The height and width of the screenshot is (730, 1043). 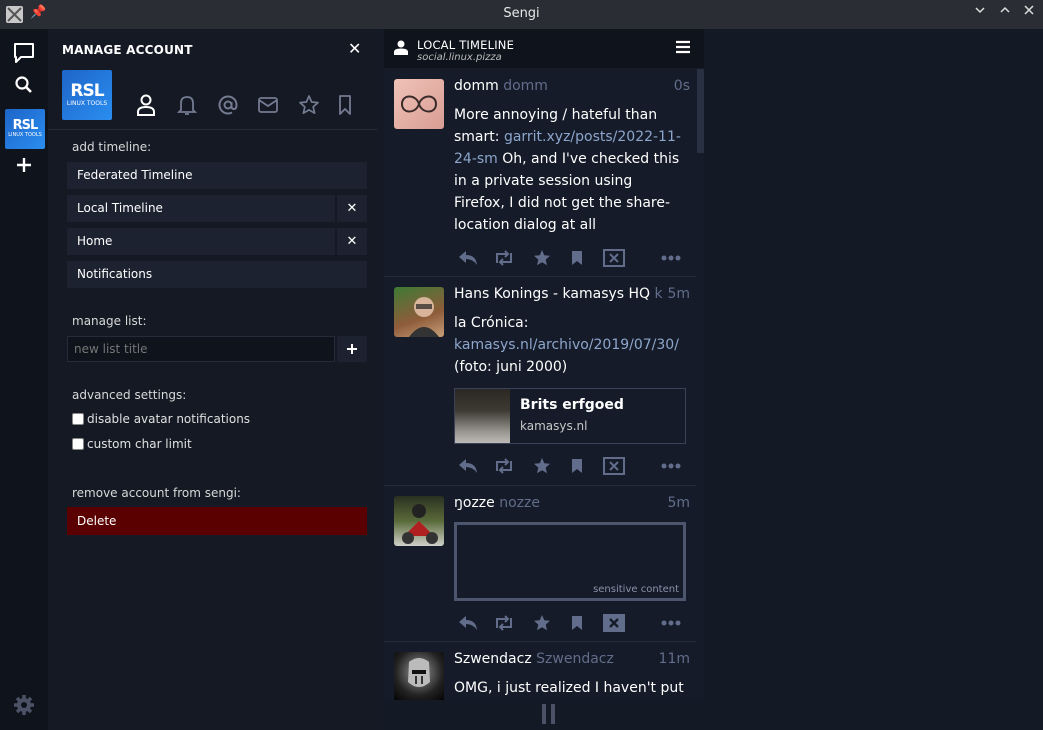 What do you see at coordinates (345, 105) in the screenshot?
I see `bookmarks-tab-icon` at bounding box center [345, 105].